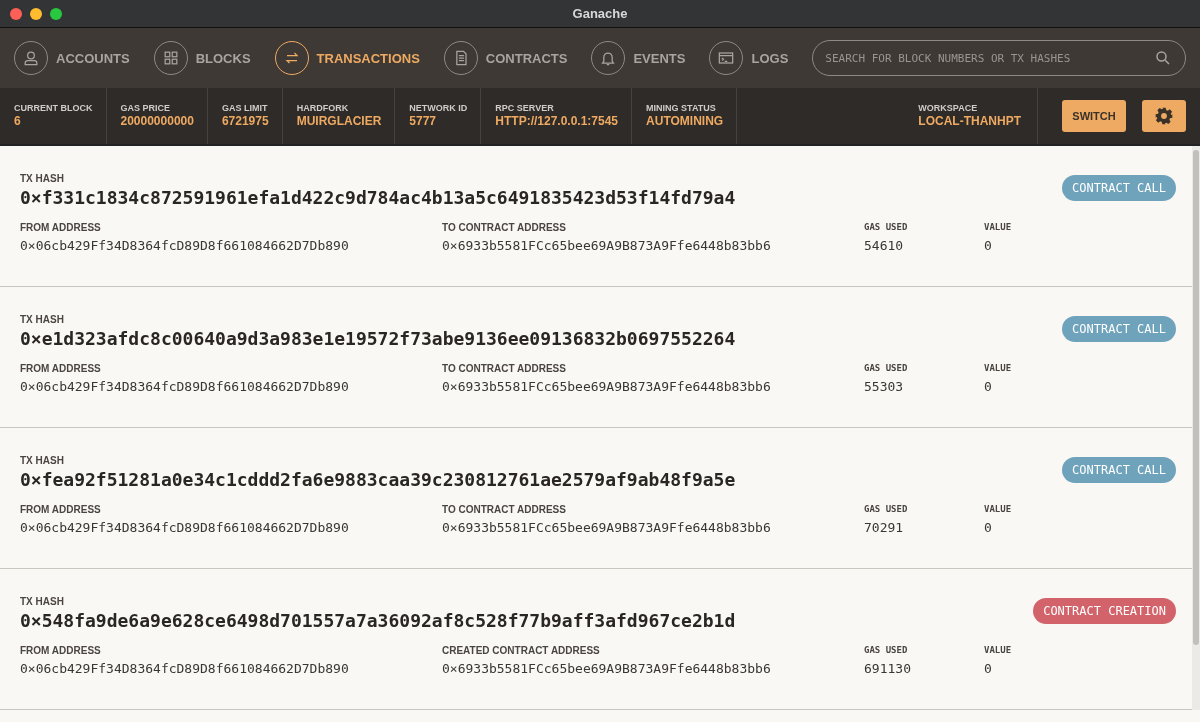 This screenshot has width=1200, height=722. Describe the element at coordinates (347, 58) in the screenshot. I see `nav-tab: TRANSACTIONS` at that location.